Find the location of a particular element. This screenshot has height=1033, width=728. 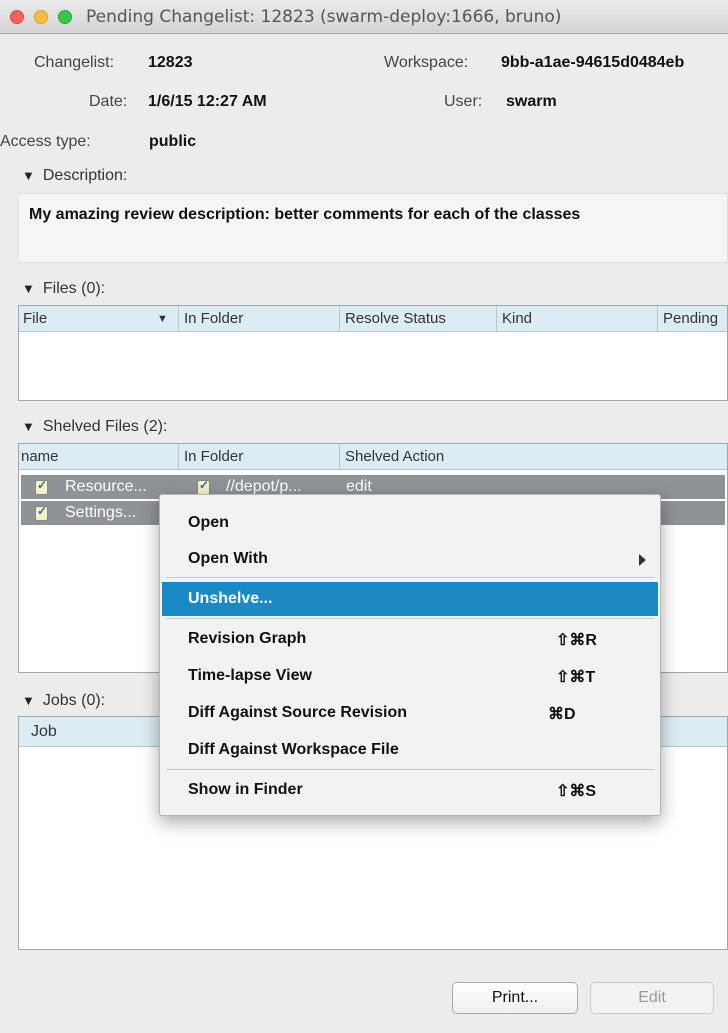

menu-item-label: Time-lapse View is located at coordinates (250, 675).